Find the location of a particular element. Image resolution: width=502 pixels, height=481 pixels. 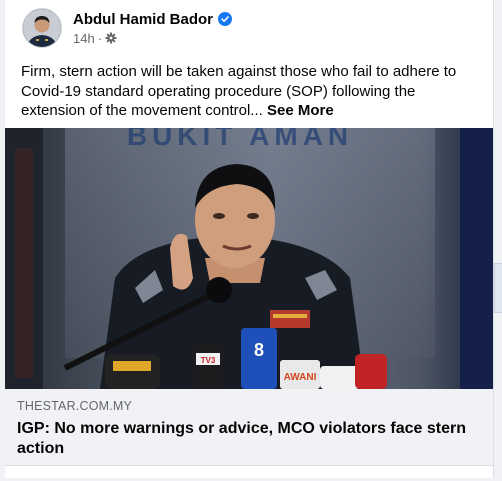

post-timestamp: 14h is located at coordinates (84, 38).